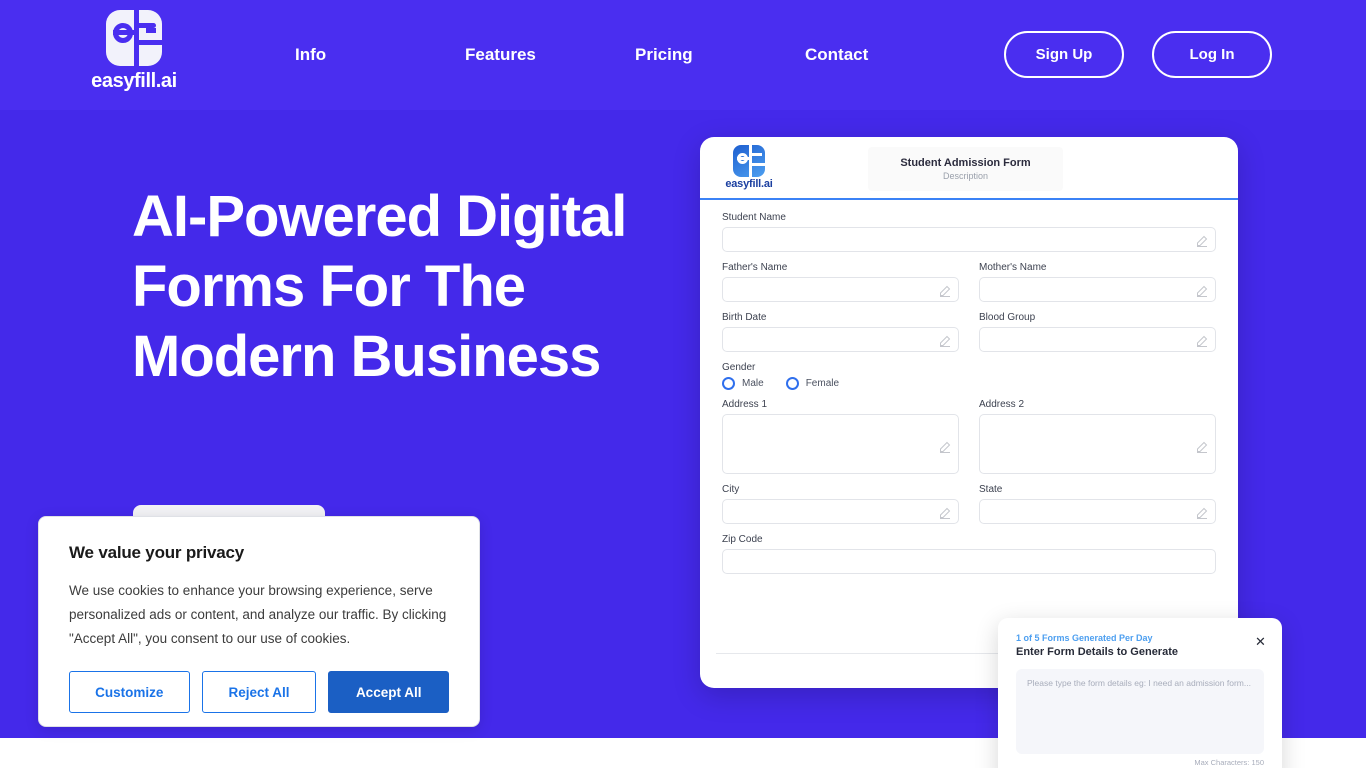 This screenshot has width=1366, height=768. What do you see at coordinates (755, 267) in the screenshot?
I see `field-label: Father's Name` at bounding box center [755, 267].